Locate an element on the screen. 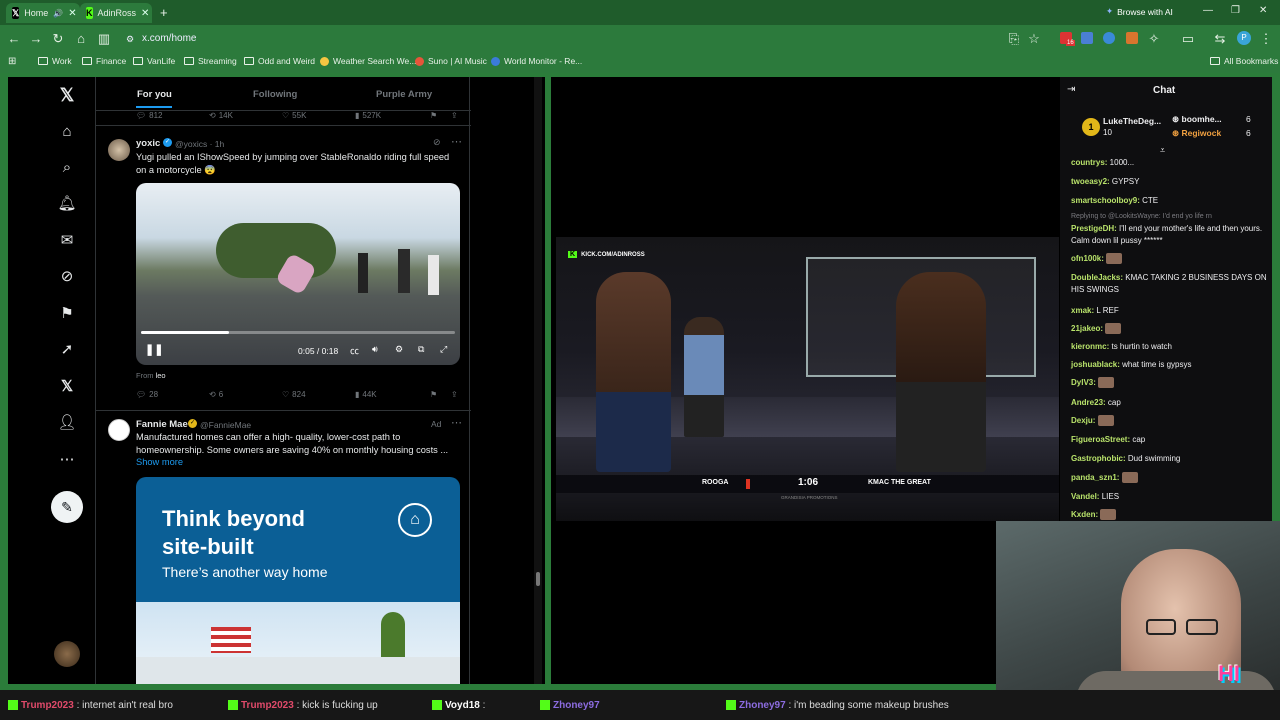 The width and height of the screenshot is (1280, 720). chat-username: ofn100k: is located at coordinates (1088, 258).